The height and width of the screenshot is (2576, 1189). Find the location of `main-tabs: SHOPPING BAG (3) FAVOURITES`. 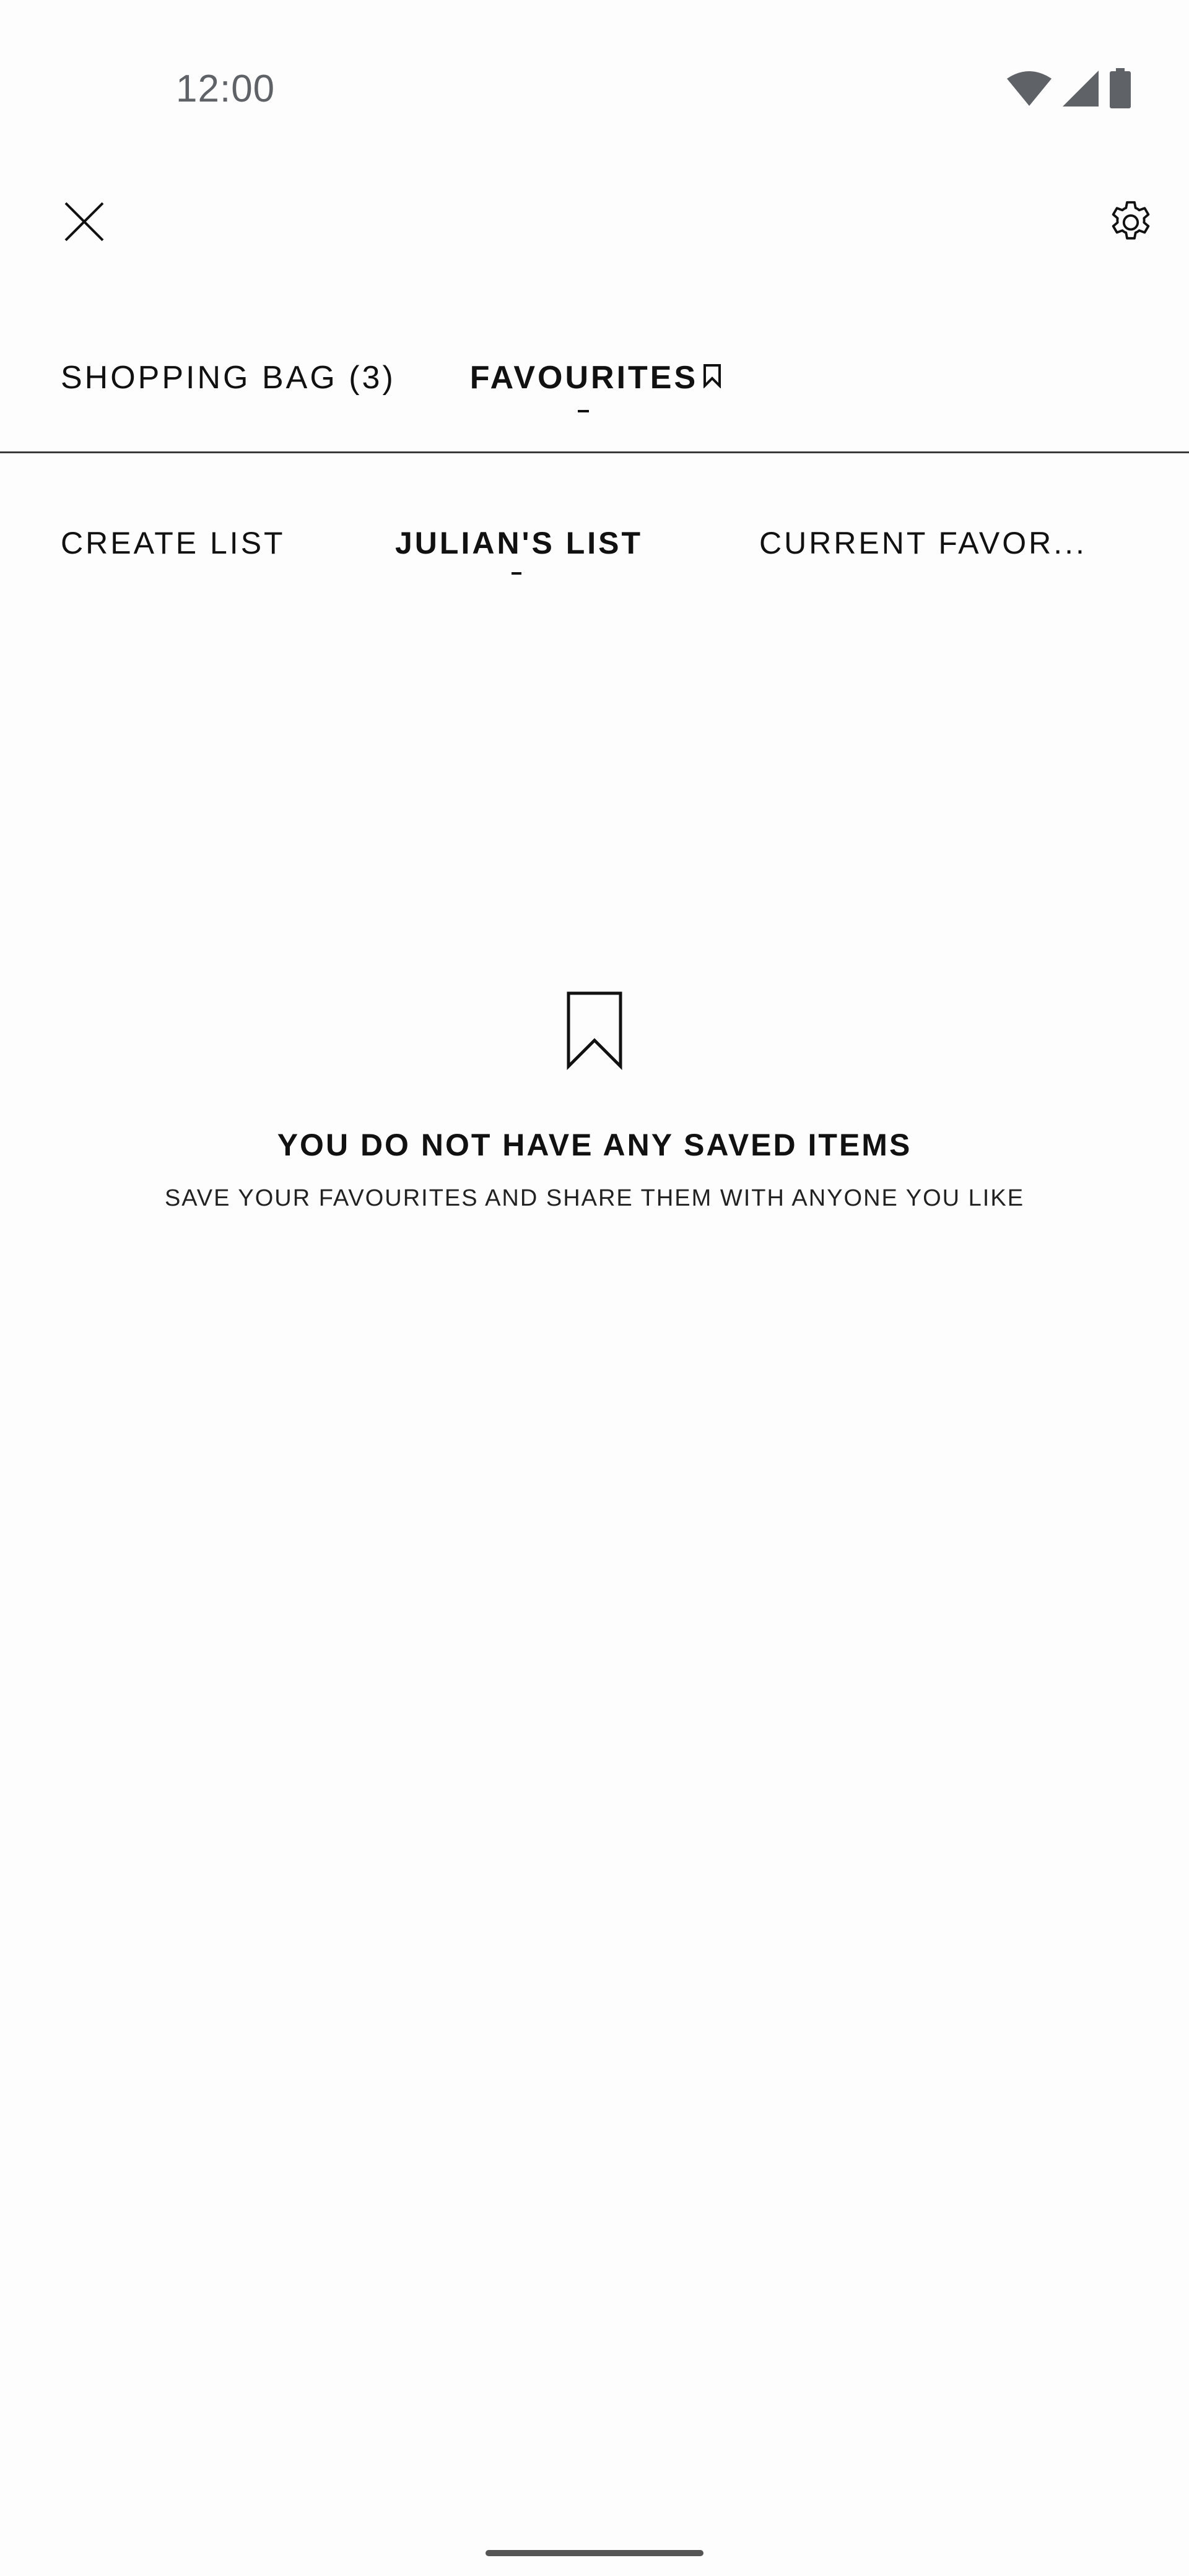

main-tabs: SHOPPING BAG (3) FAVOURITES is located at coordinates (391, 383).